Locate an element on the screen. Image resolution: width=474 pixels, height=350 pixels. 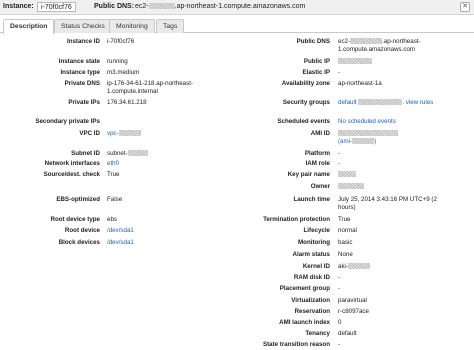
tab-tags: Tags is located at coordinates (170, 26).